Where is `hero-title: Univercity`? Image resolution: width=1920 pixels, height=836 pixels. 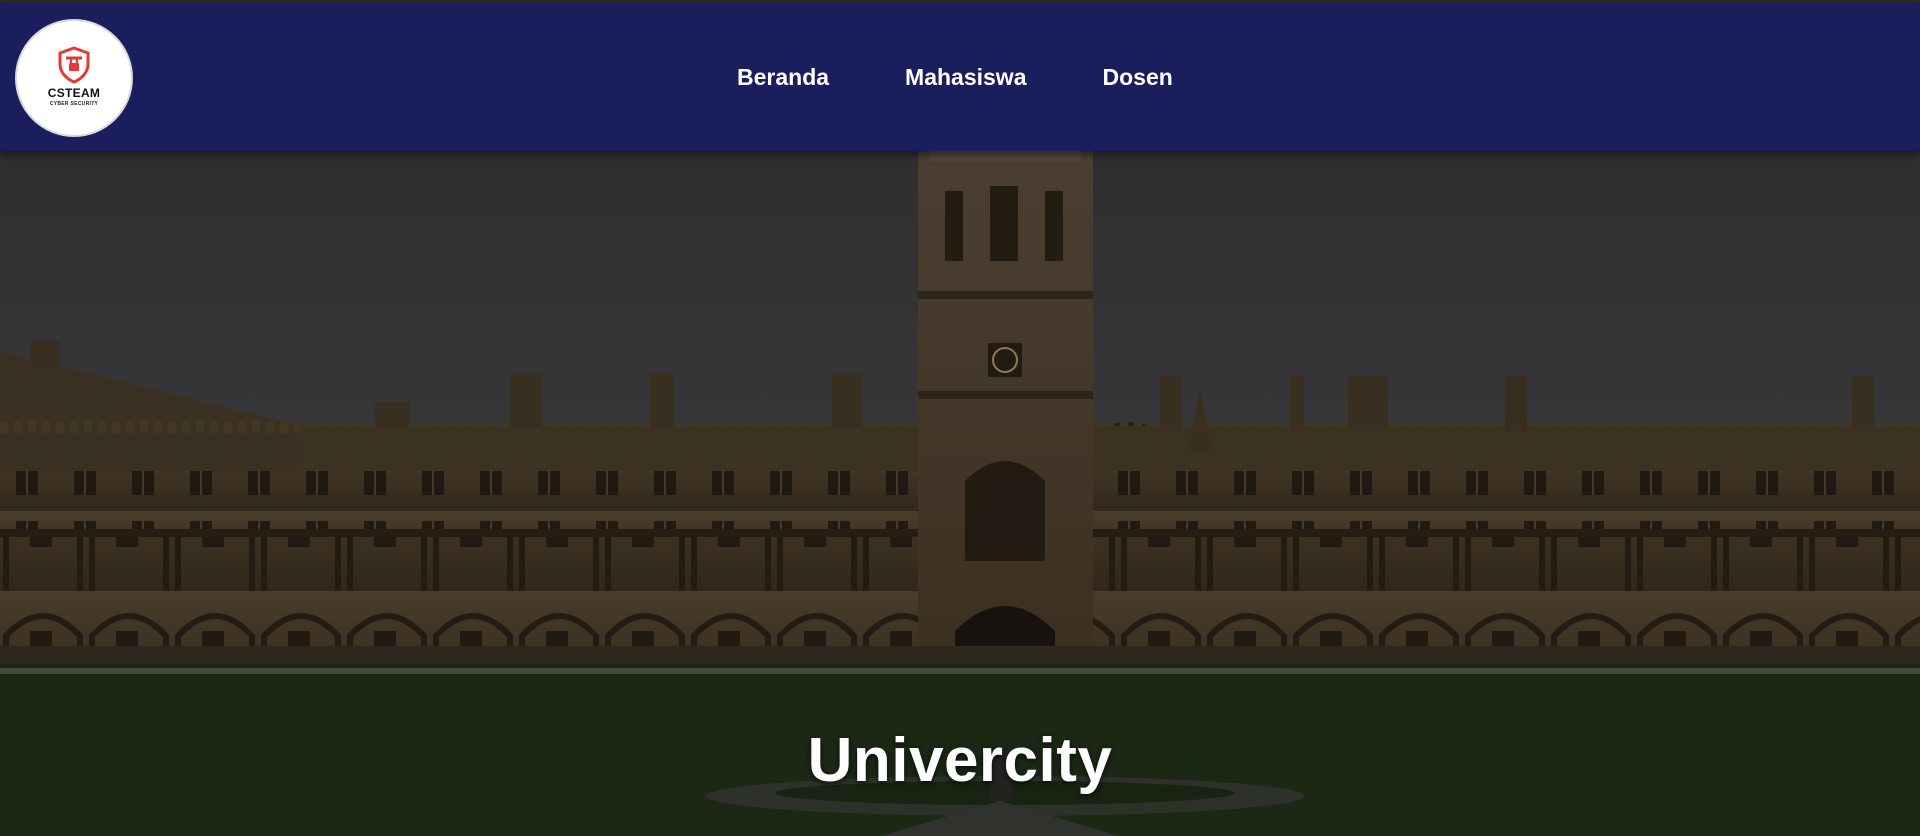
hero-title: Univercity is located at coordinates (960, 760).